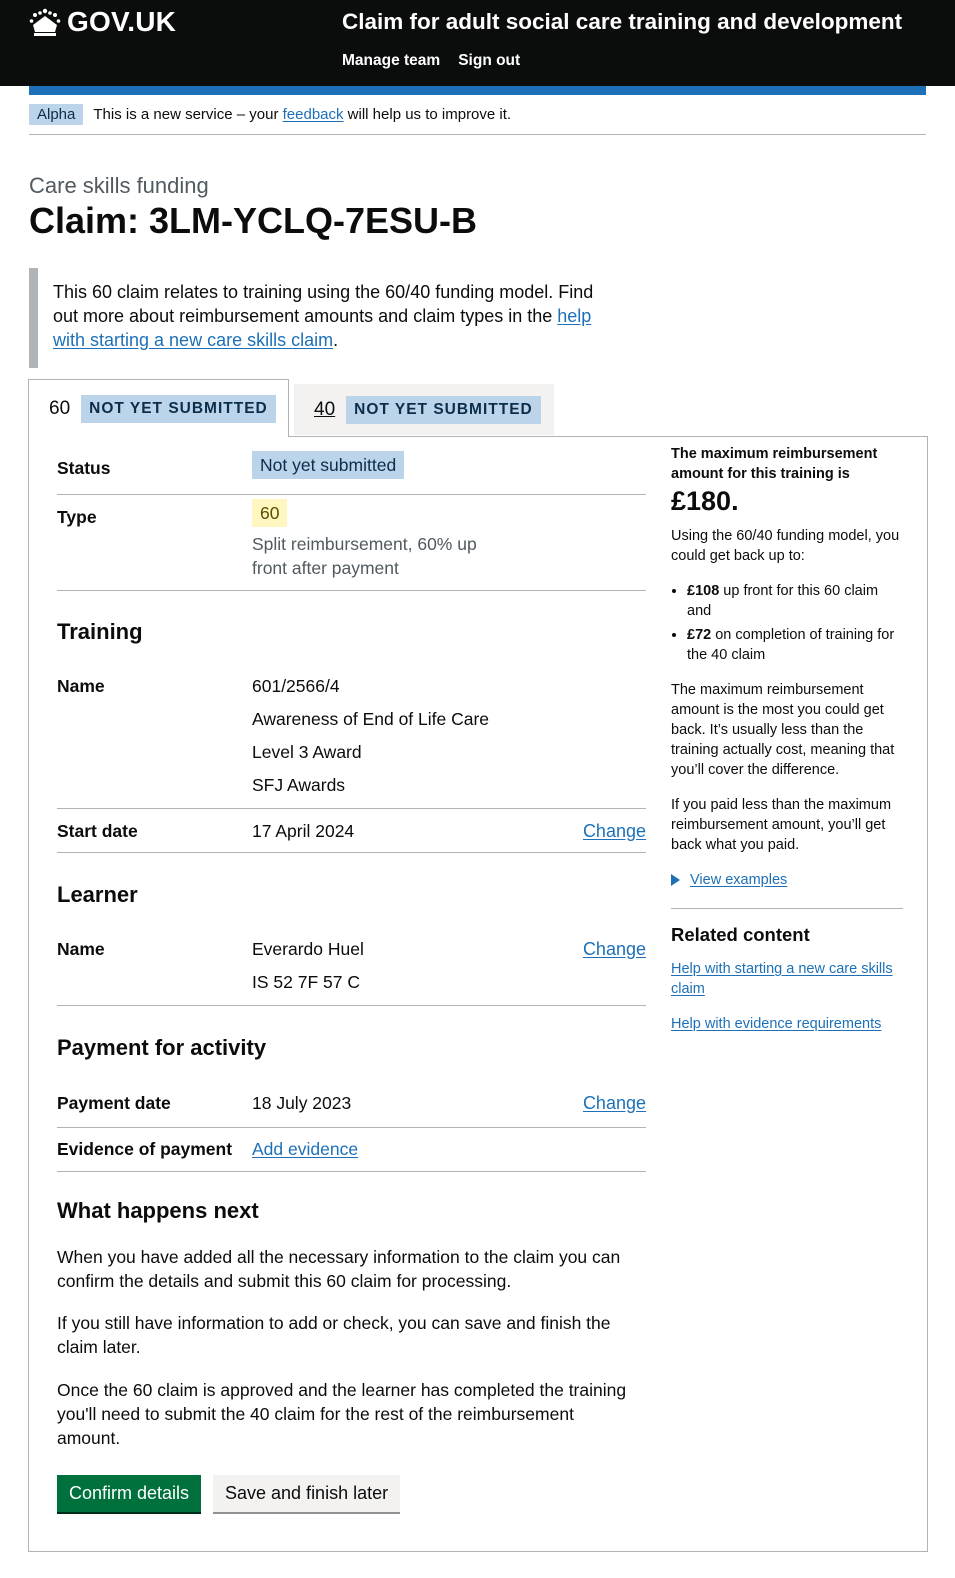 Image resolution: width=955 pixels, height=1578 pixels. I want to click on tab-60-status-tag: Not yet submitted, so click(178, 408).